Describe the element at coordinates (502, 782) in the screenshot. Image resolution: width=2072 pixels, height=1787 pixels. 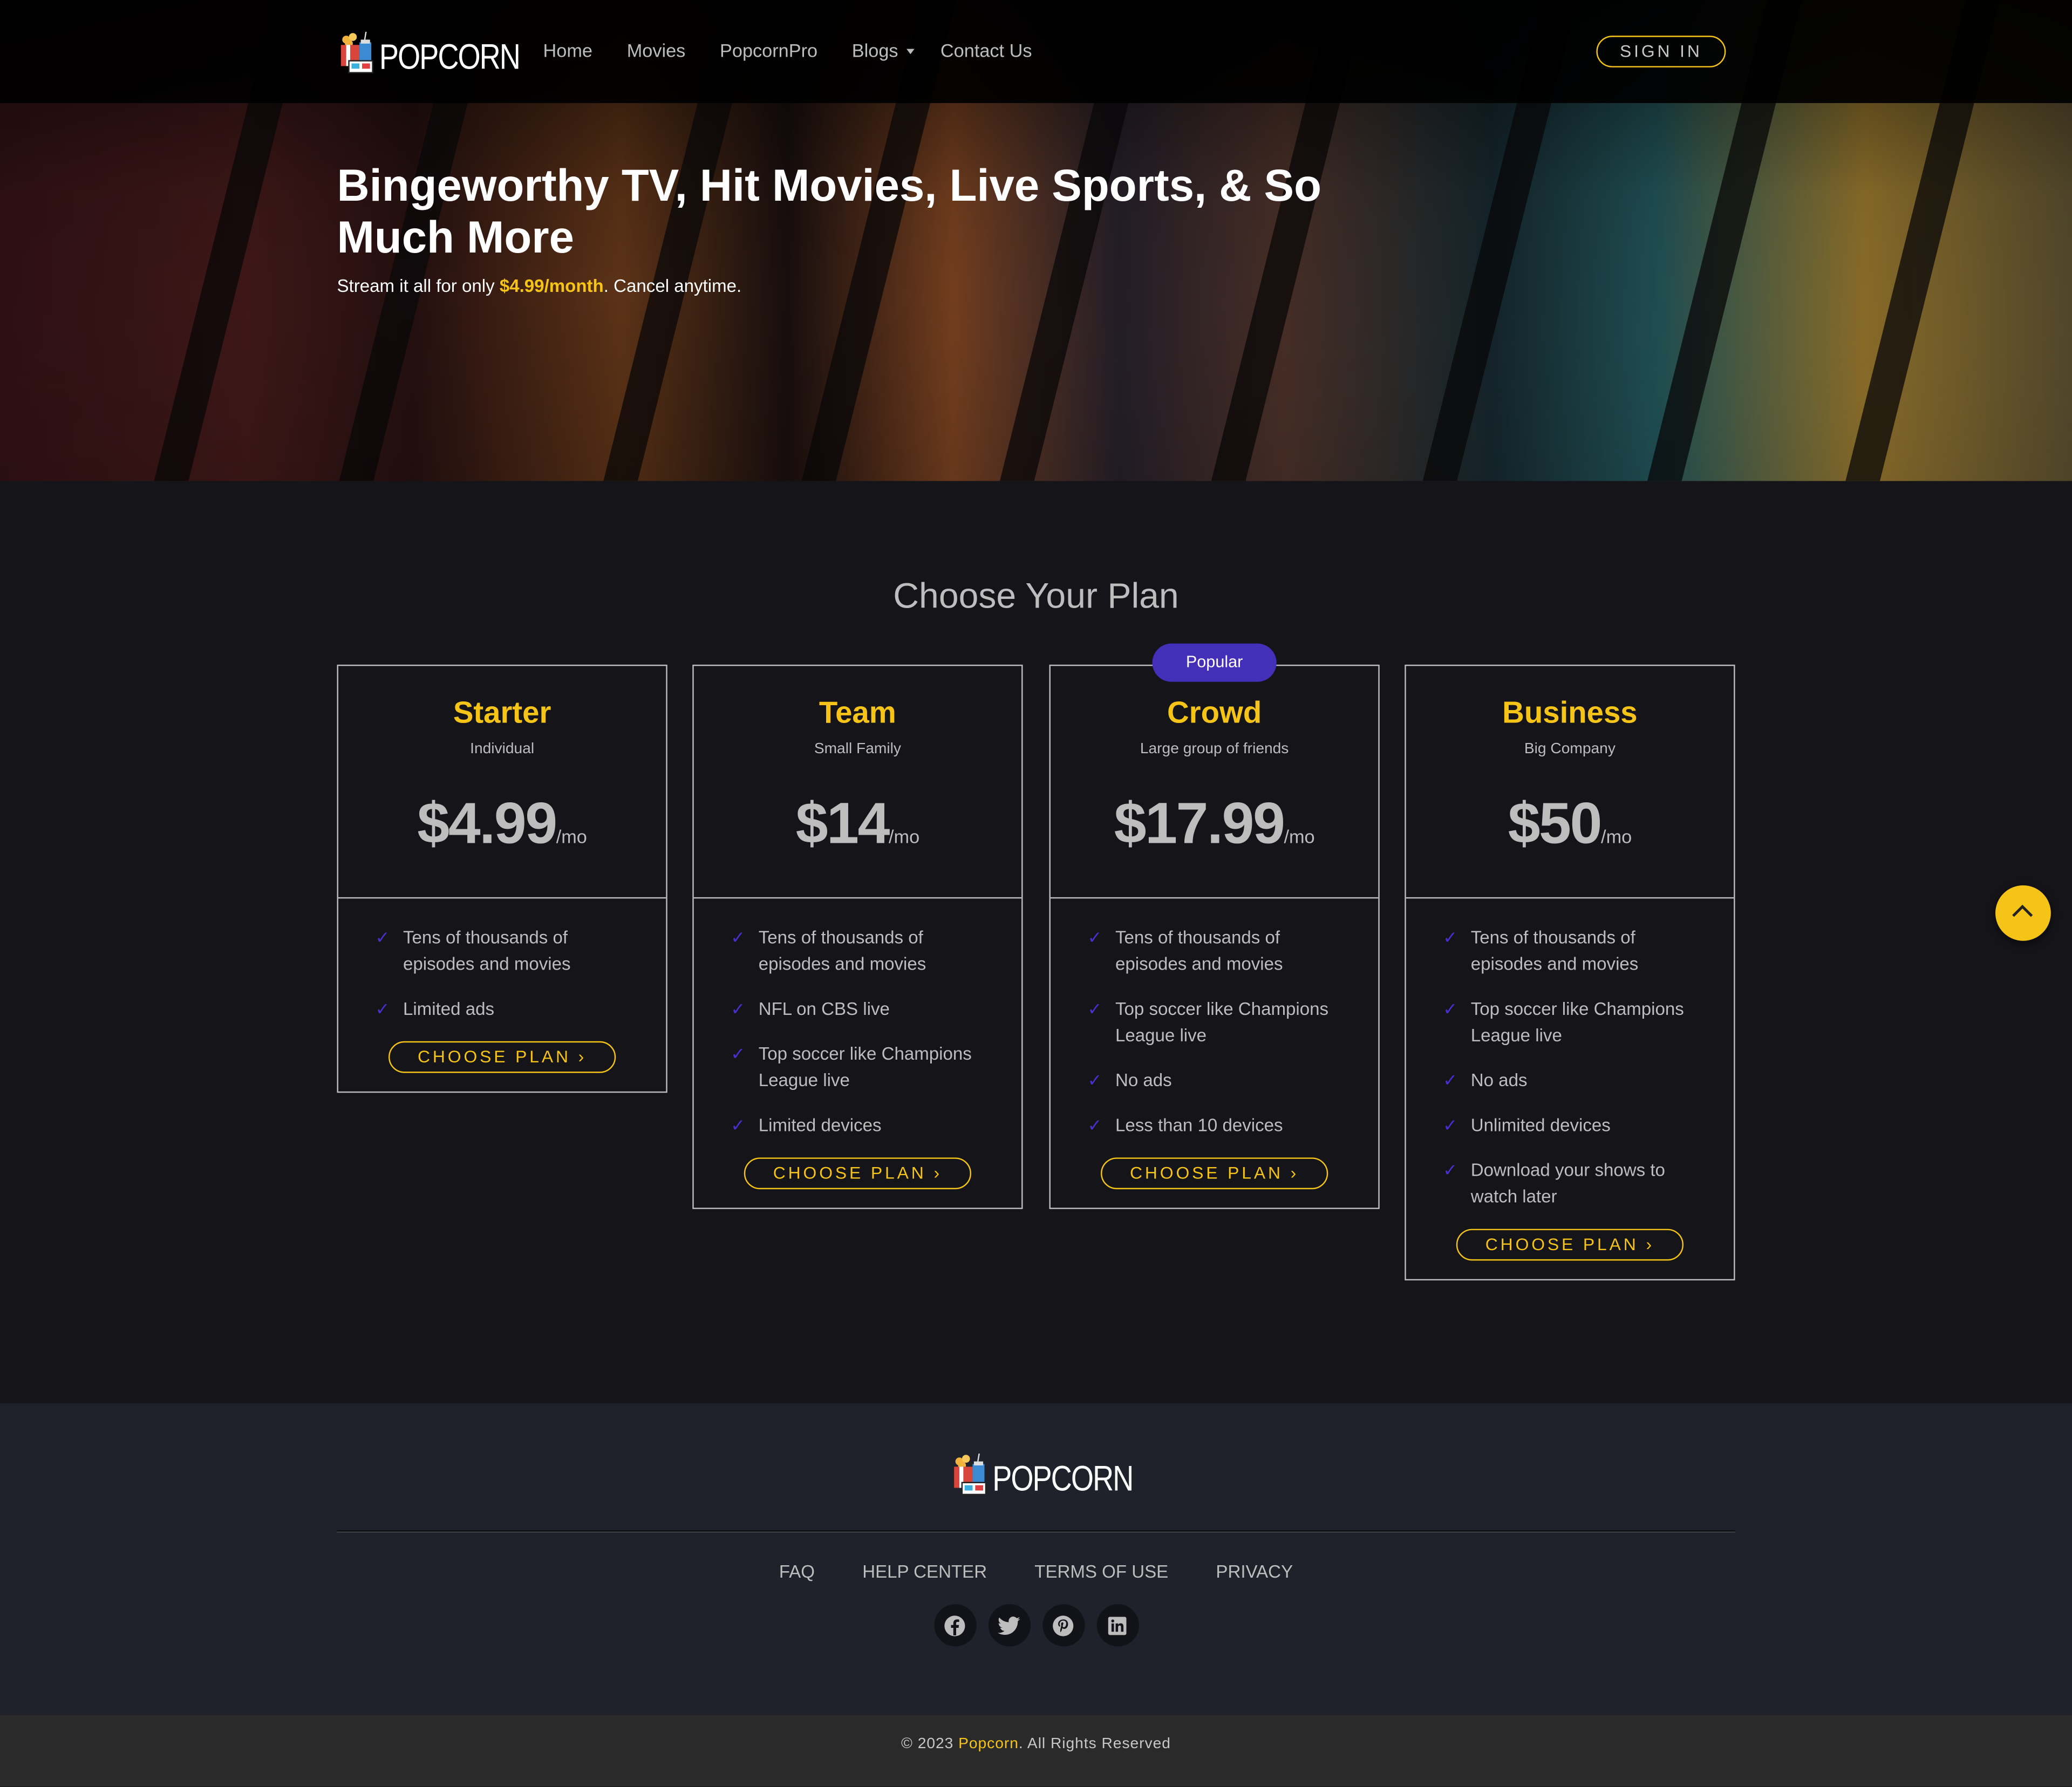
I see `plan-header: Starter Individual $4.99/mo` at that location.